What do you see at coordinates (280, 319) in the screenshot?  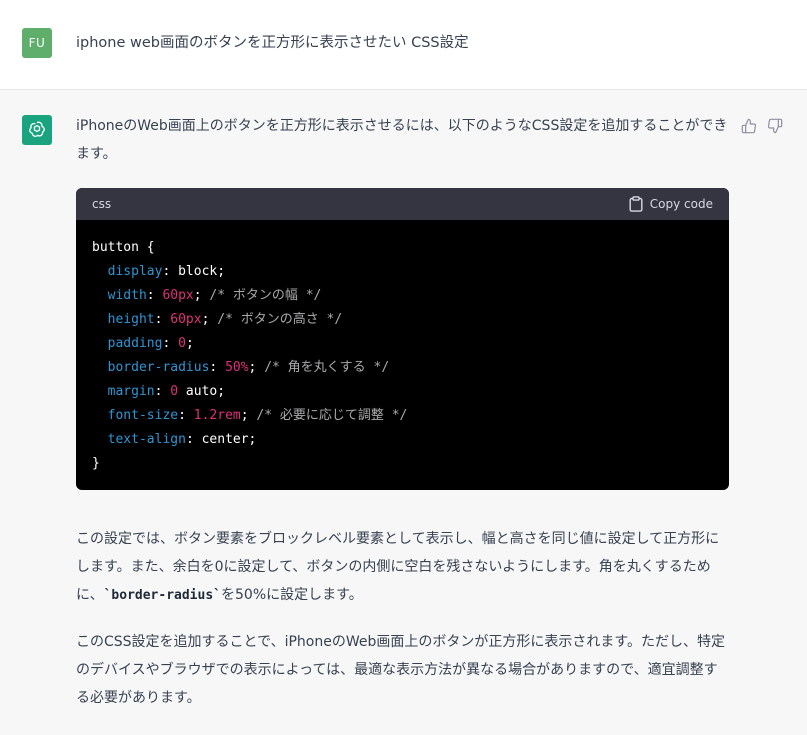 I see `code-comment: /* ボタンの高さ */` at bounding box center [280, 319].